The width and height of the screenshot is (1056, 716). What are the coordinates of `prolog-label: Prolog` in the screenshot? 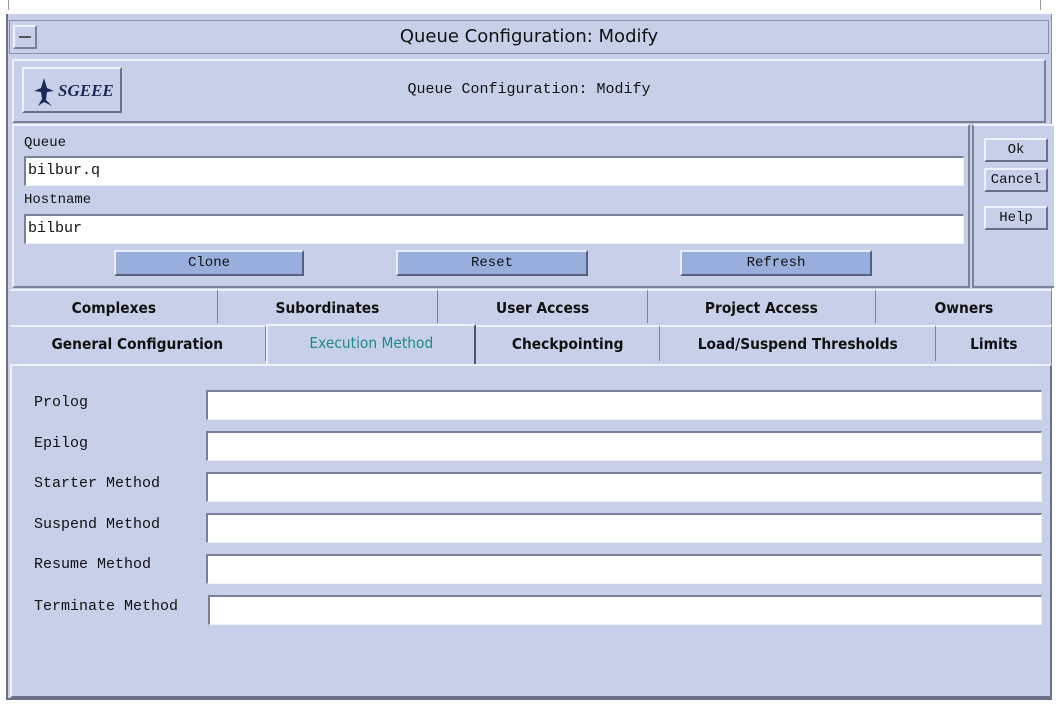 It's located at (61, 402).